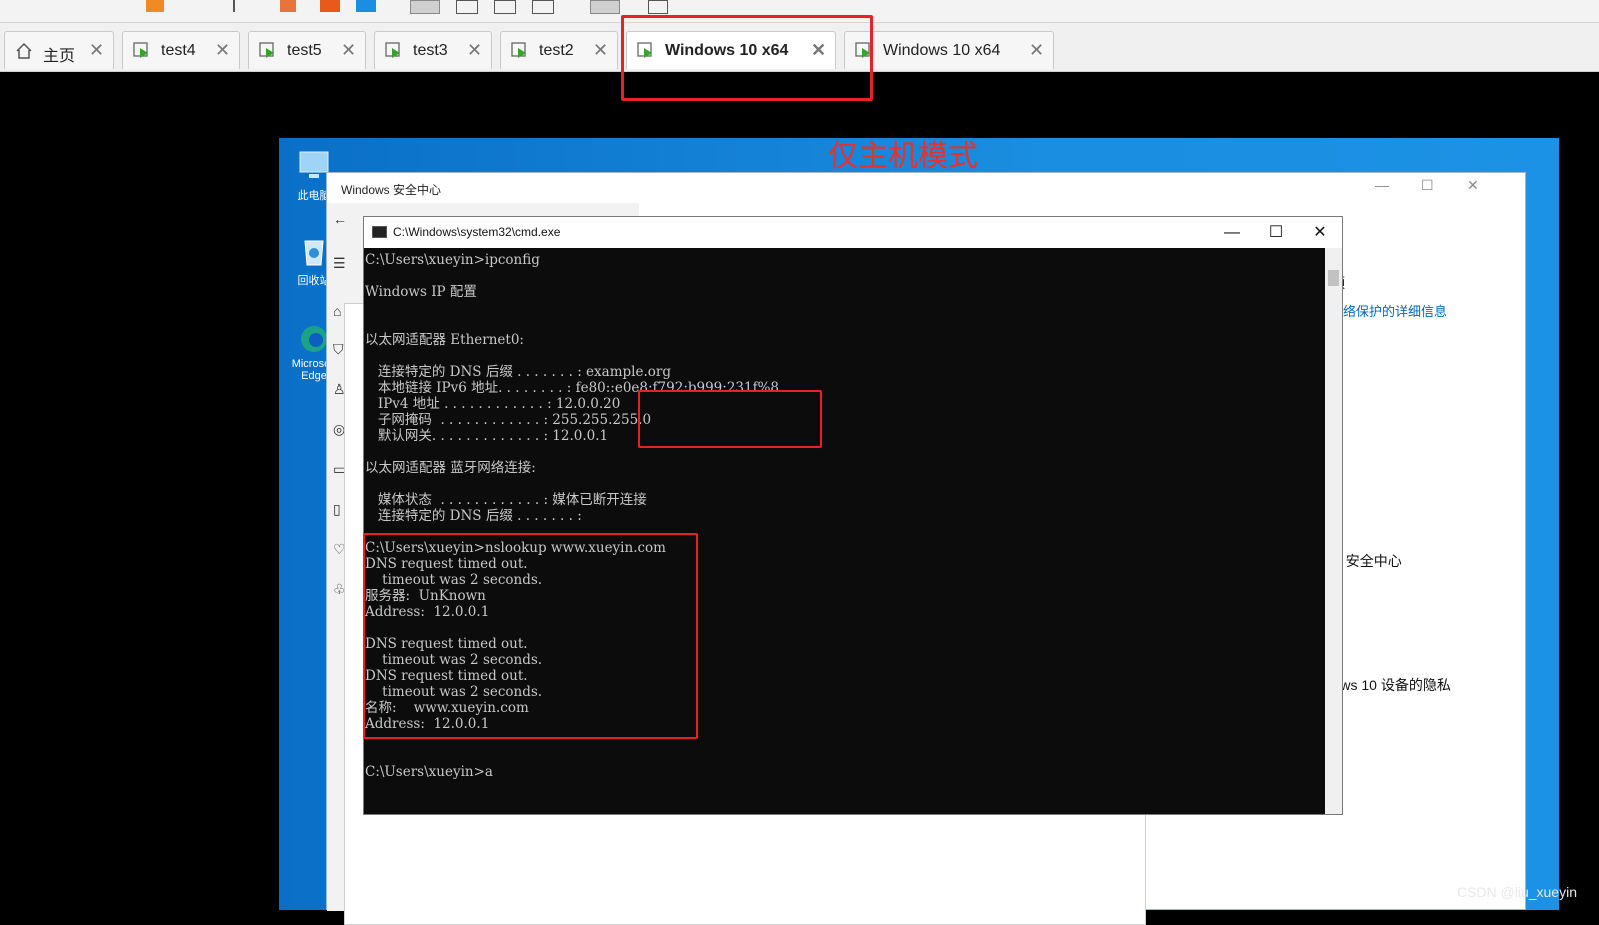 The height and width of the screenshot is (925, 1599). I want to click on console-view-icon, so click(605, 7).